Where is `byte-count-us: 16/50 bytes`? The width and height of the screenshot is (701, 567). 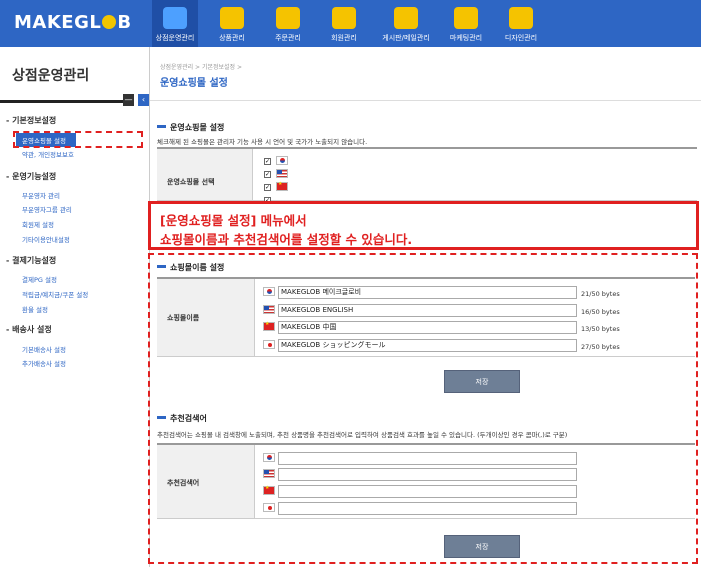 byte-count-us: 16/50 bytes is located at coordinates (600, 312).